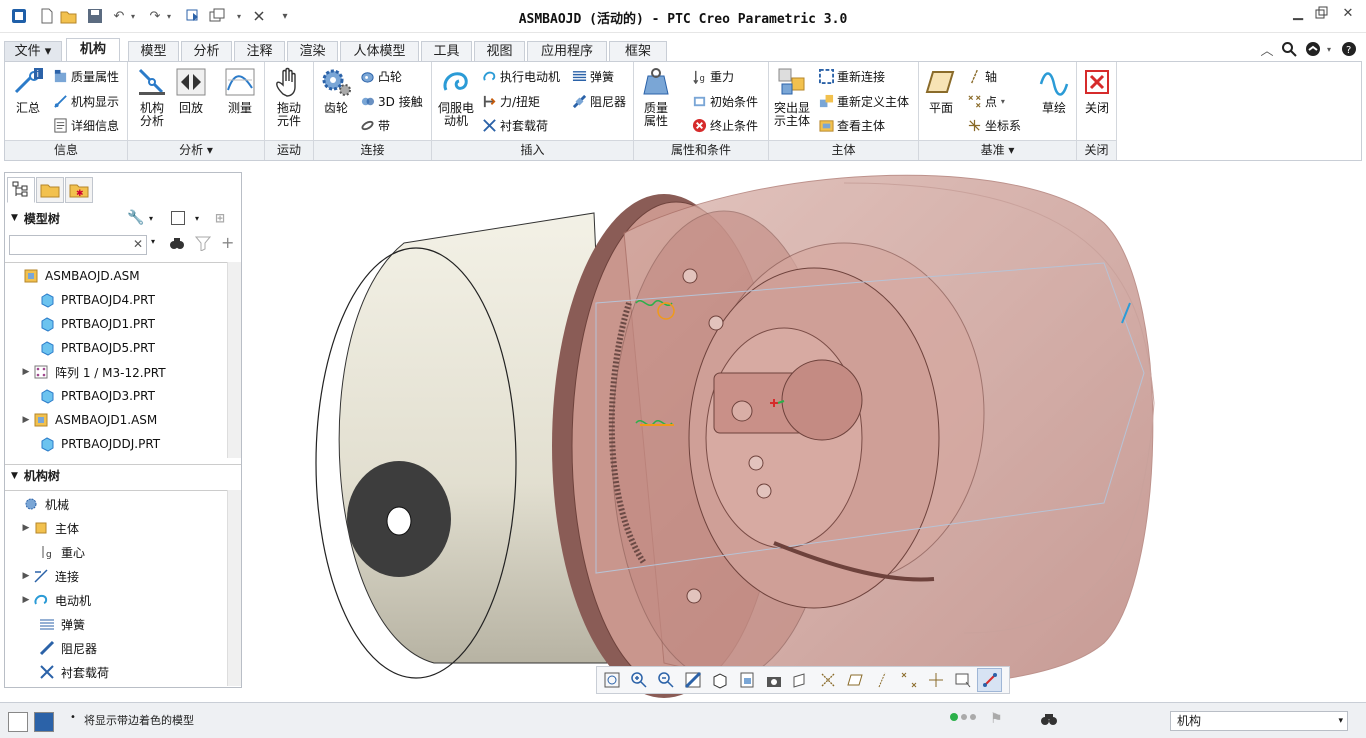 The image size is (1366, 738). Describe the element at coordinates (792, 97) in the screenshot. I see `highlight-bodies-button: 突出显 示主体` at that location.